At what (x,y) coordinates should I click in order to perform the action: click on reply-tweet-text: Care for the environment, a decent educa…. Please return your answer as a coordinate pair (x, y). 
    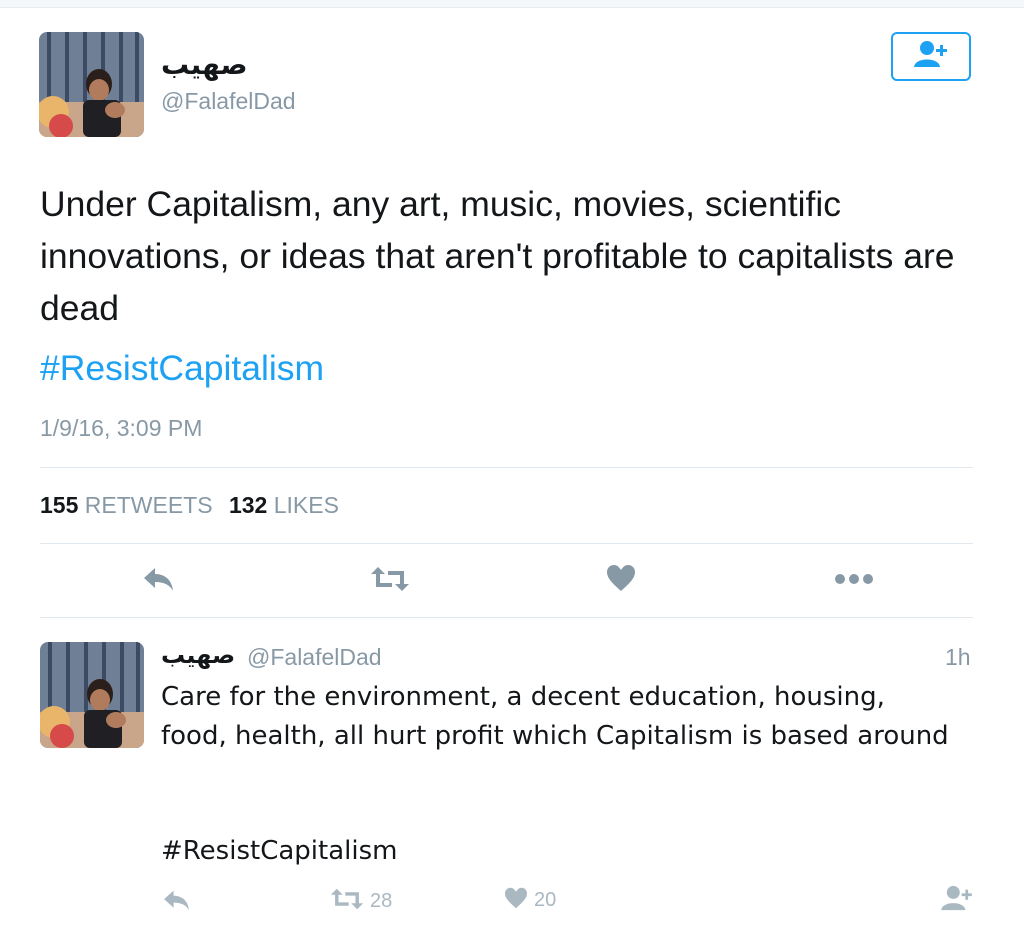
    Looking at the image, I should click on (555, 716).